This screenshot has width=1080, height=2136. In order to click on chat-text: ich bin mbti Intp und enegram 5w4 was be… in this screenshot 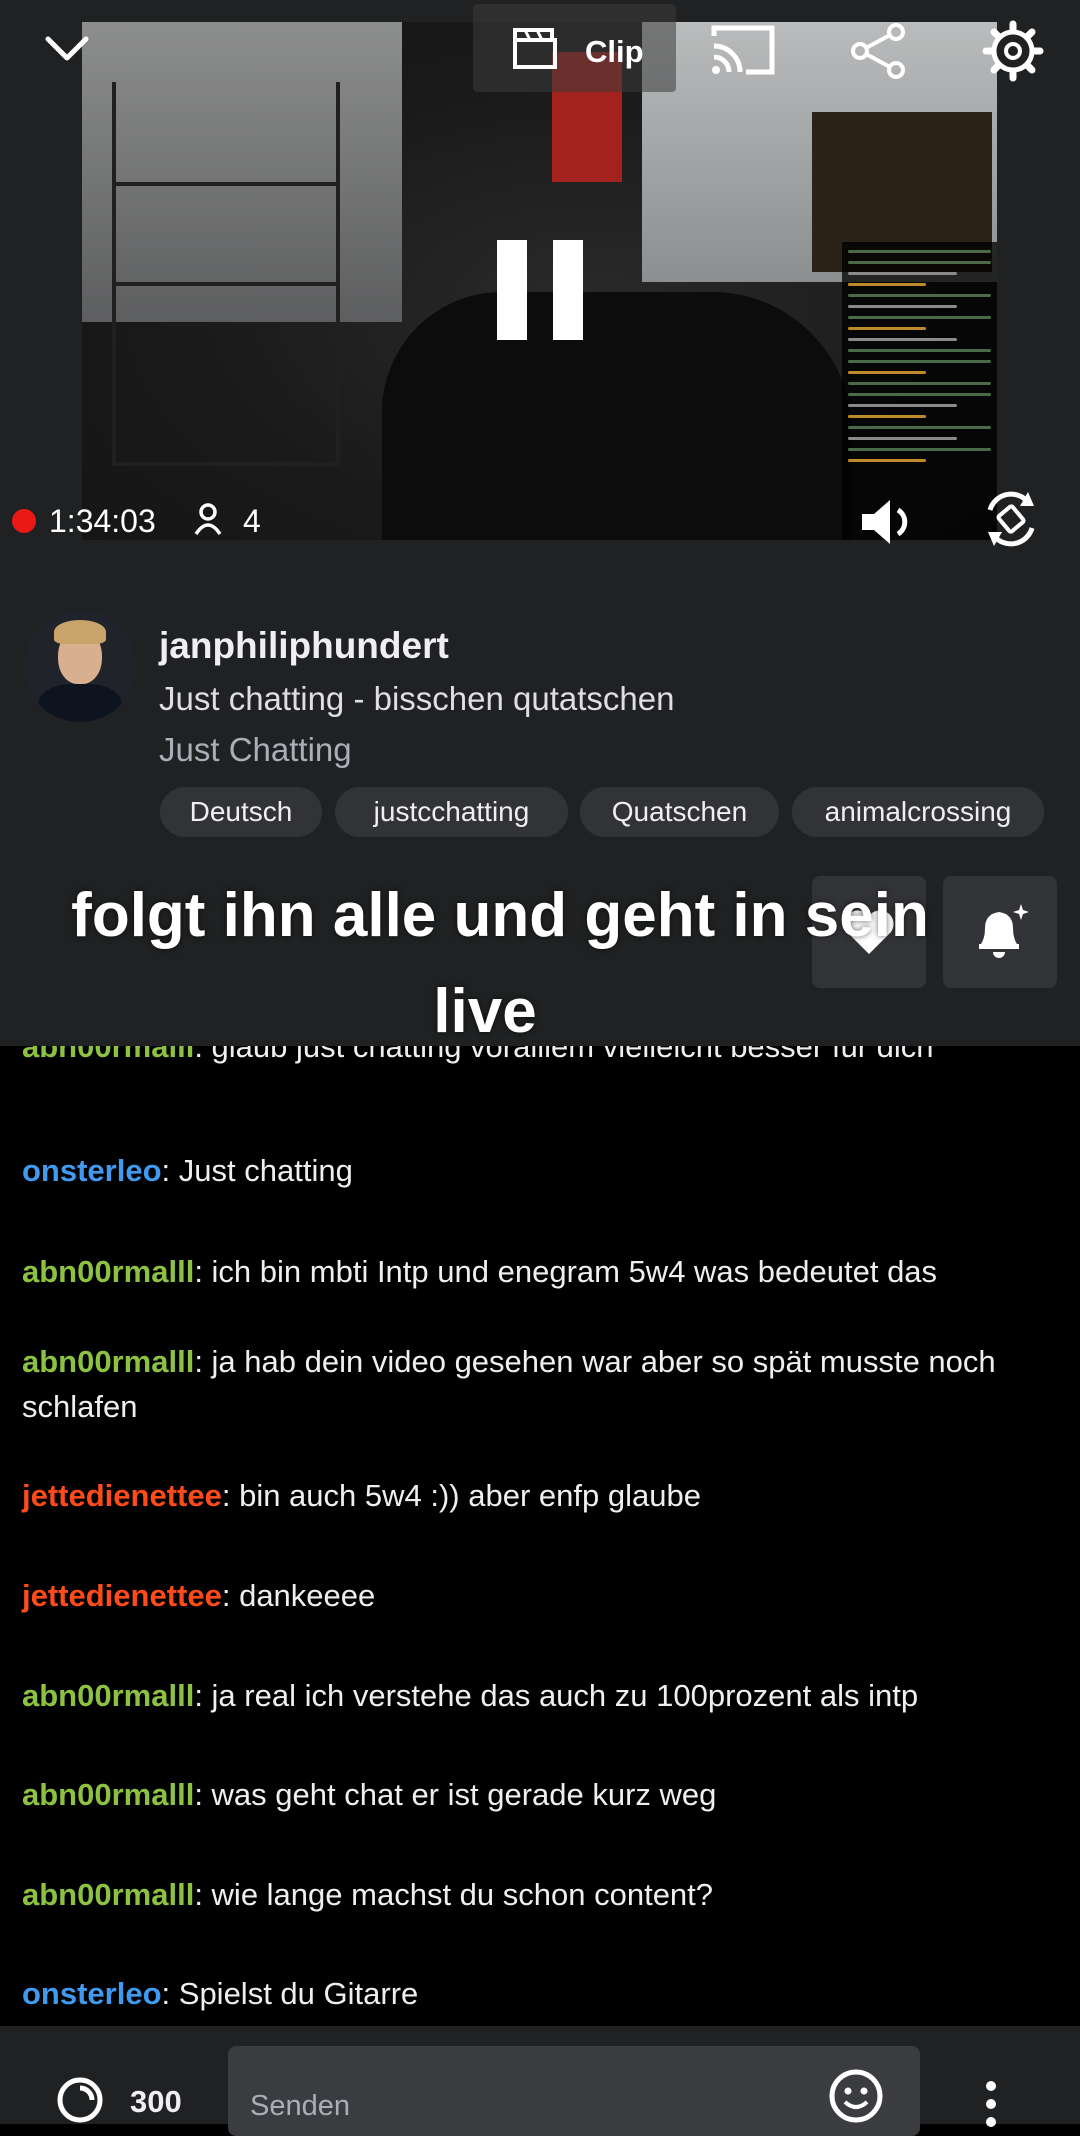, I will do `click(574, 1271)`.